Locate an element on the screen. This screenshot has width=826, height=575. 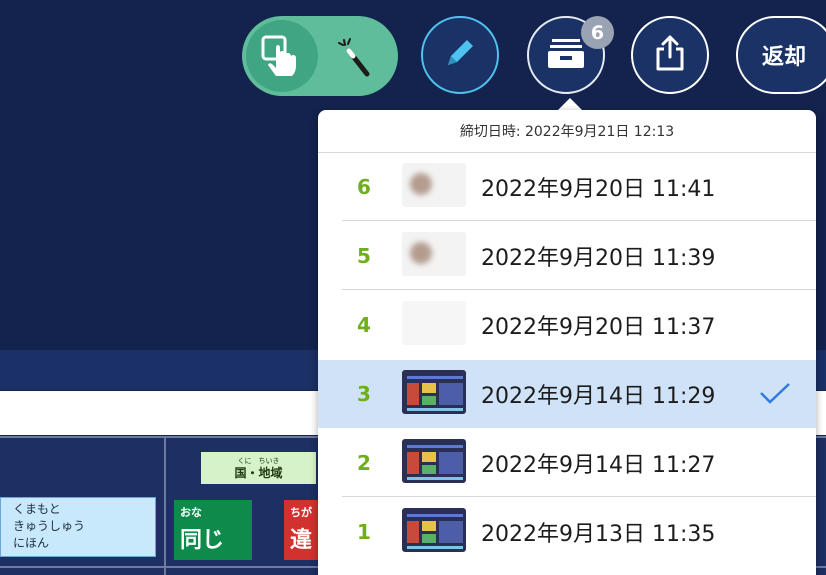
same-card: おな 同じ is located at coordinates (213, 530).